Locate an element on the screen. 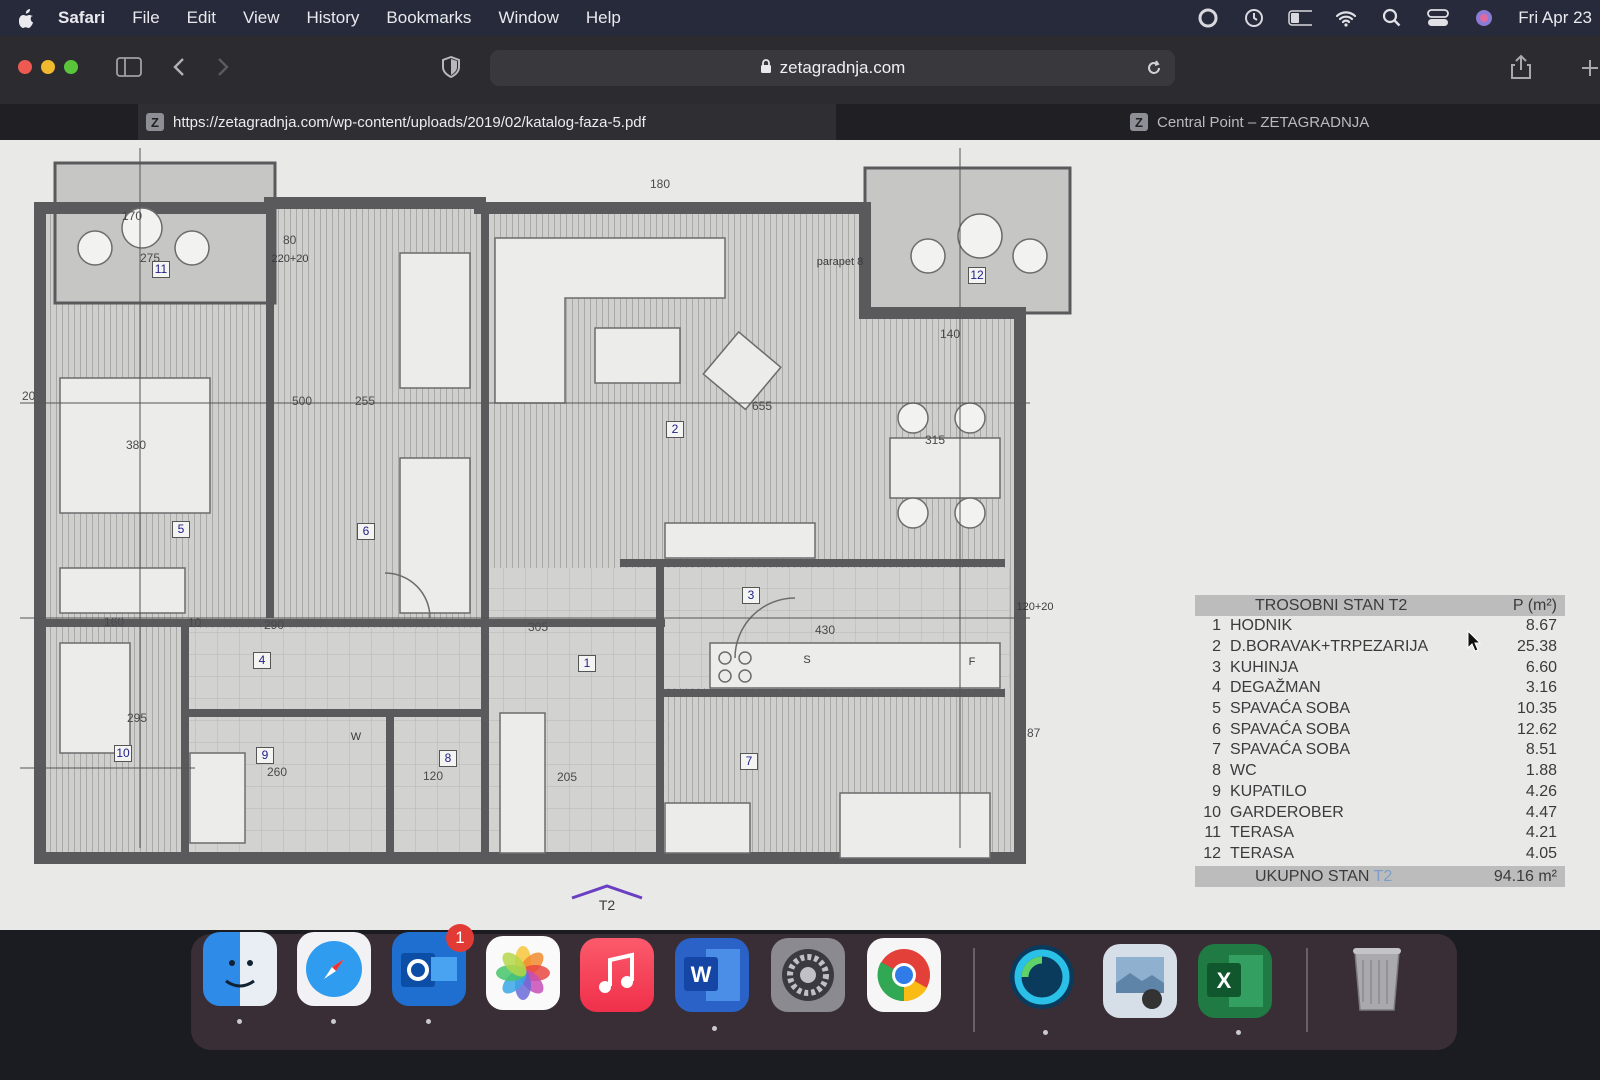 The height and width of the screenshot is (1080, 1600). area-table-unit-header: P (m²) is located at coordinates (1534, 605).